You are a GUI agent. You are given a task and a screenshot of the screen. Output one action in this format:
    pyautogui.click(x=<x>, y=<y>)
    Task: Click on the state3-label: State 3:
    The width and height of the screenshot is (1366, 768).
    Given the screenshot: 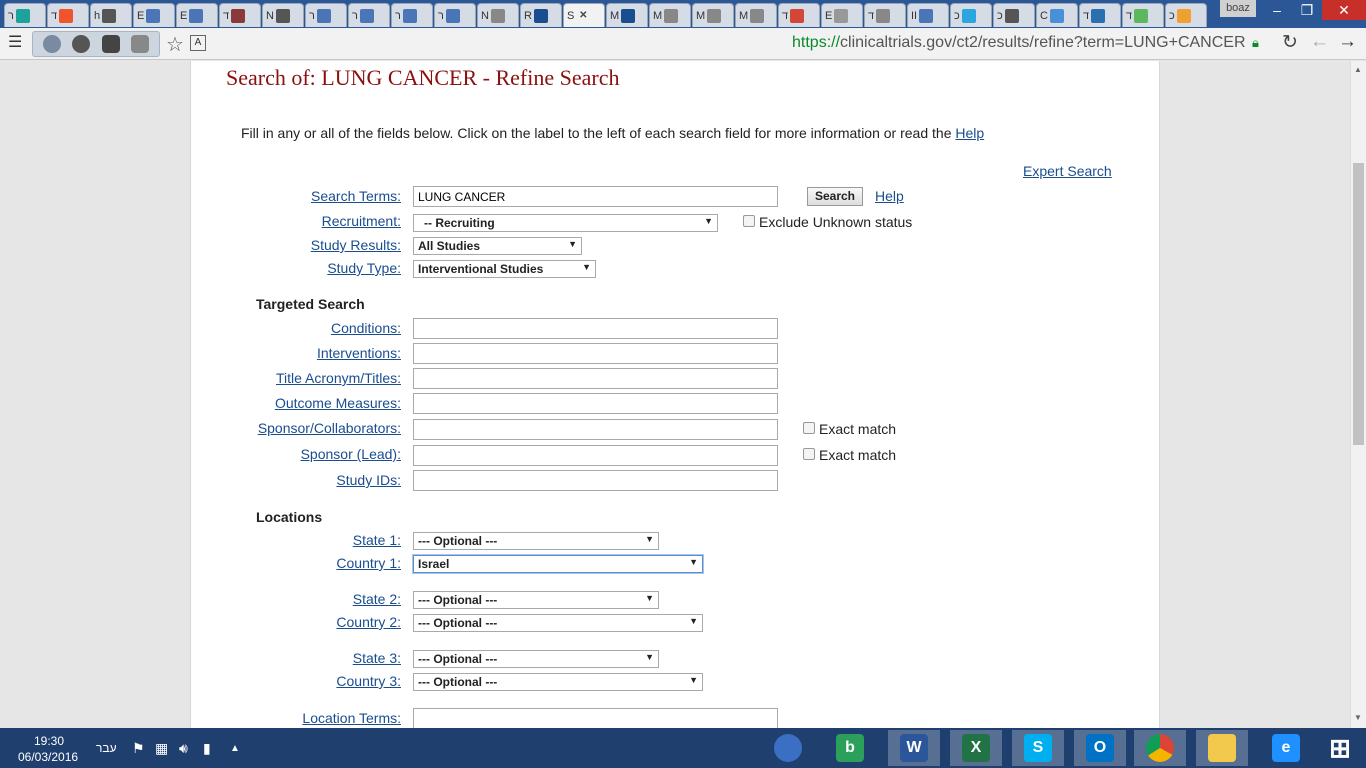 What is the action you would take?
    pyautogui.click(x=296, y=658)
    